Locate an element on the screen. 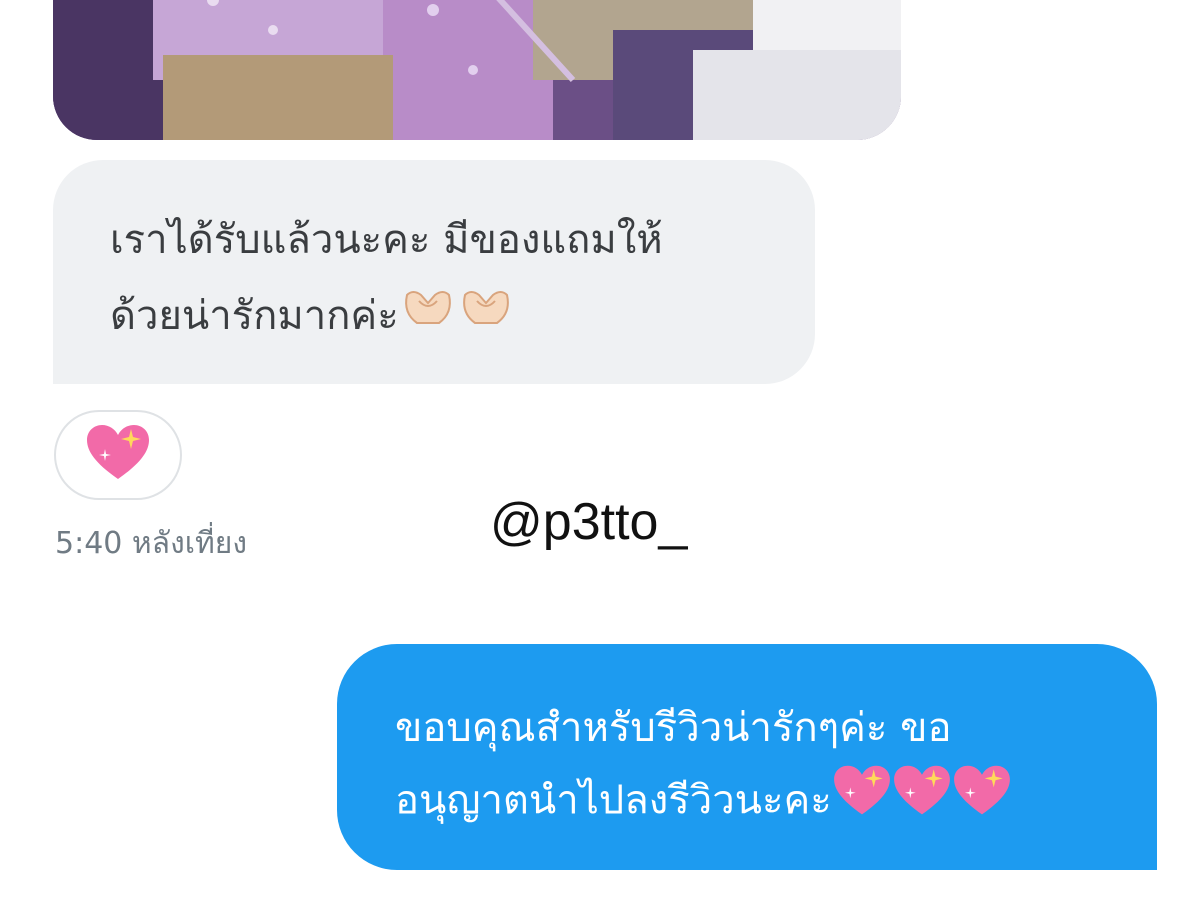 Image resolution: width=1200 pixels, height=918 pixels. reaction-pill is located at coordinates (118, 455).